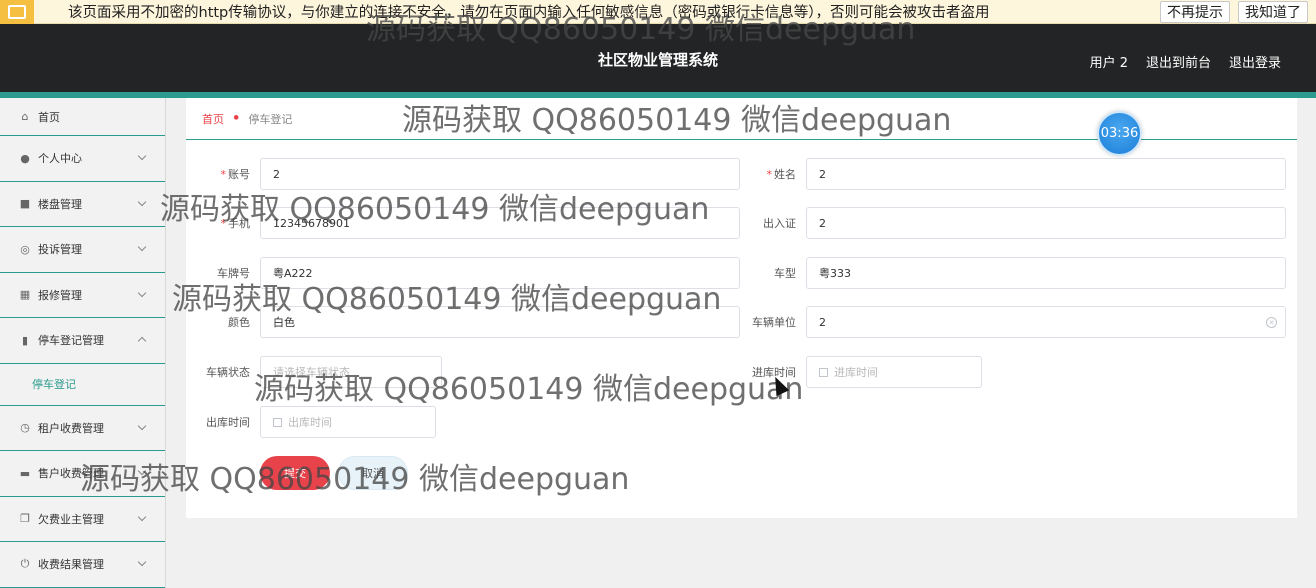 The image size is (1316, 588). I want to click on name-row: * 姓名 2, so click(1009, 174).